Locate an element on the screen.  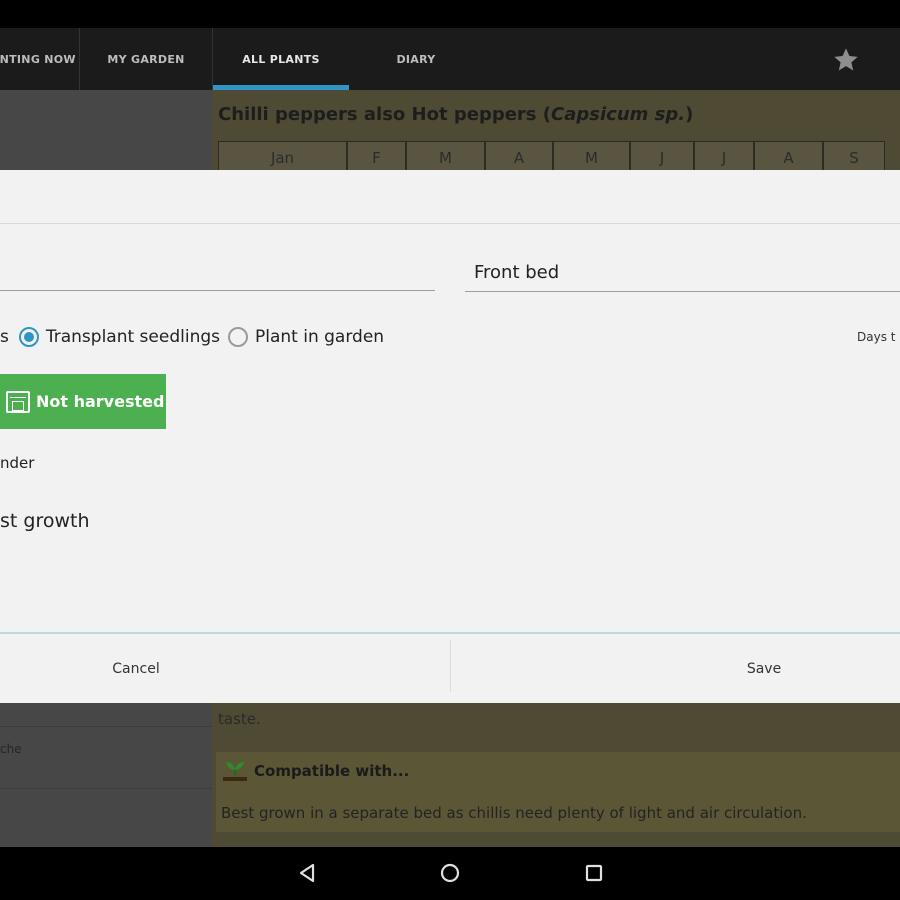
save-button: Save is located at coordinates (764, 668).